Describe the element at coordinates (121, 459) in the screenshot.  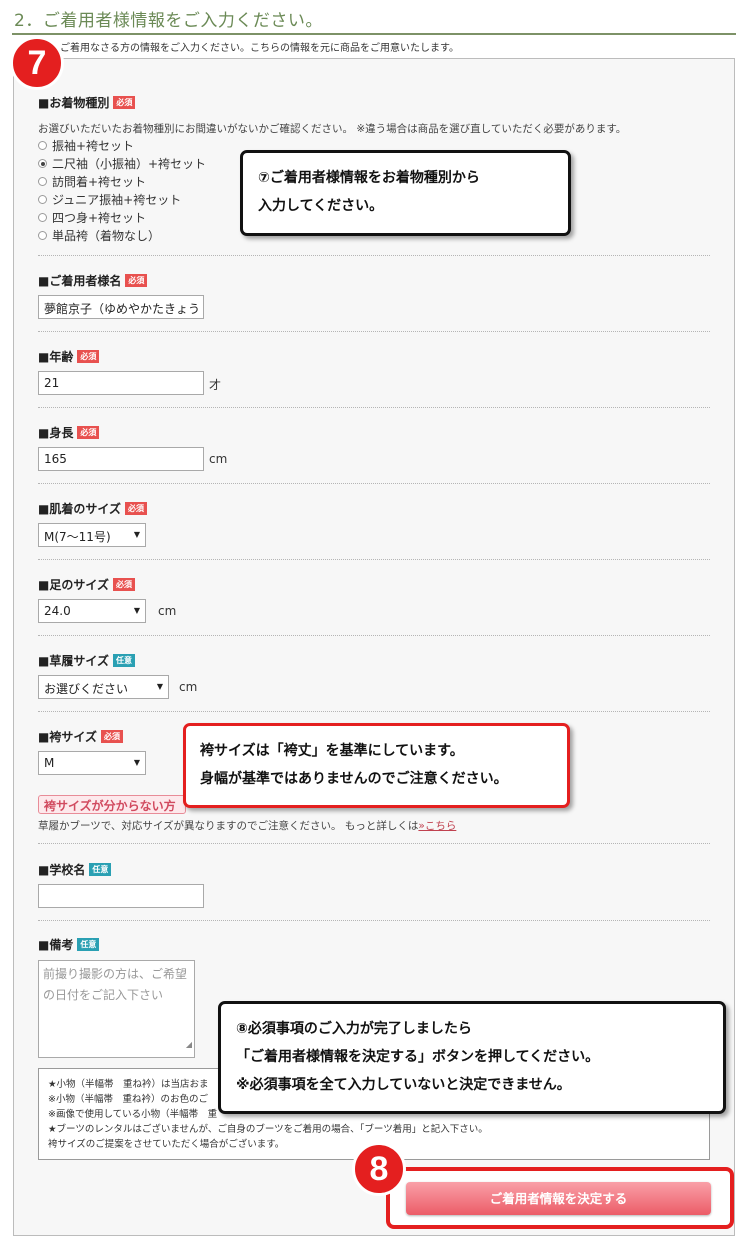
I see `height-input: 165` at that location.